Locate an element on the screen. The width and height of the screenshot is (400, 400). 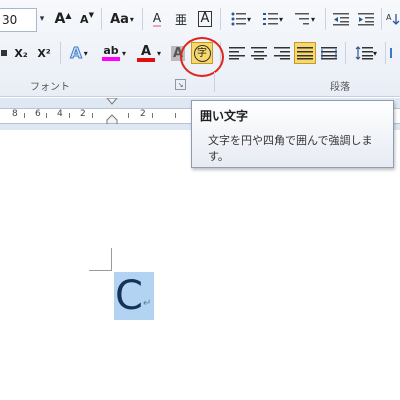
char-border-icon: A is located at coordinates (205, 19).